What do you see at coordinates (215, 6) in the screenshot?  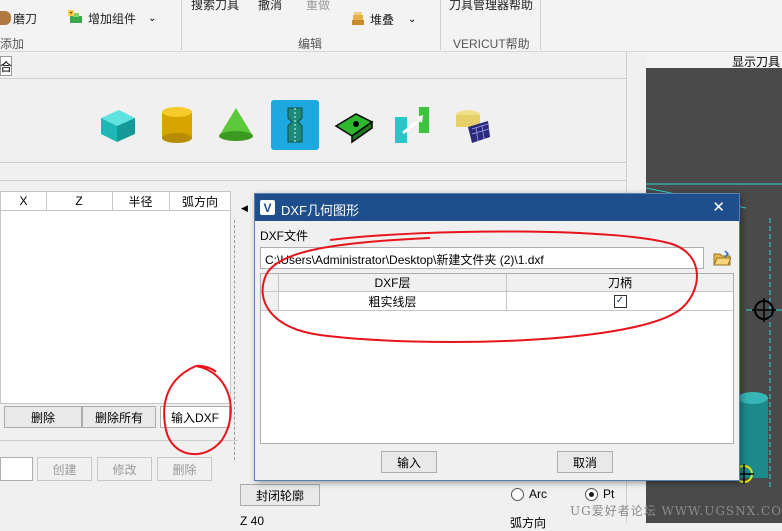 I see `search-tool-button: 搜索刀具` at bounding box center [215, 6].